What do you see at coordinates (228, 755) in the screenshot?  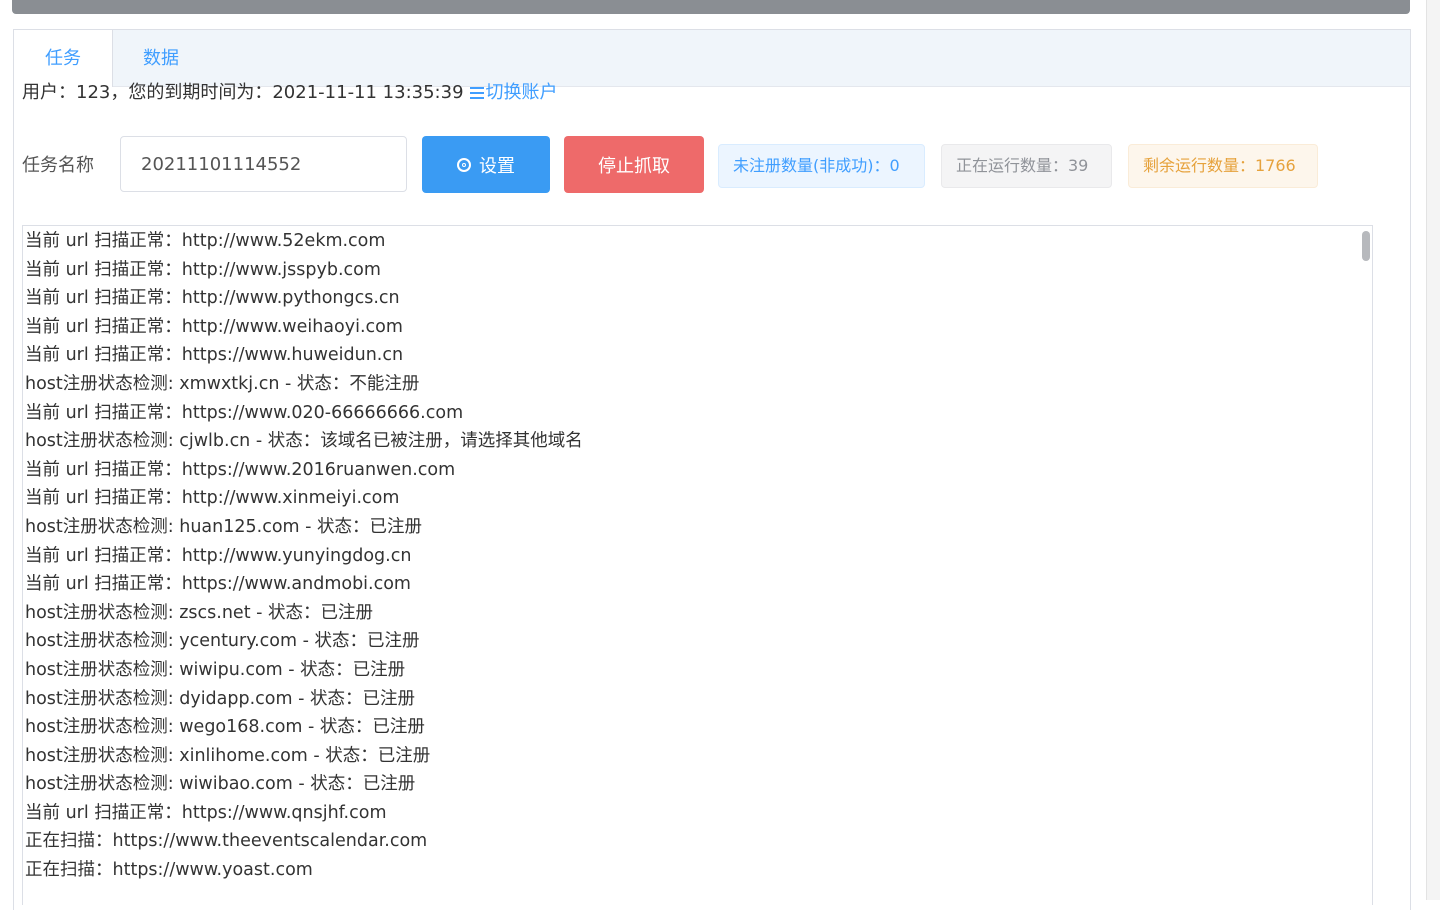 I see `log-line: host注册状态检测: xinlihome.com - 状态：已注册` at bounding box center [228, 755].